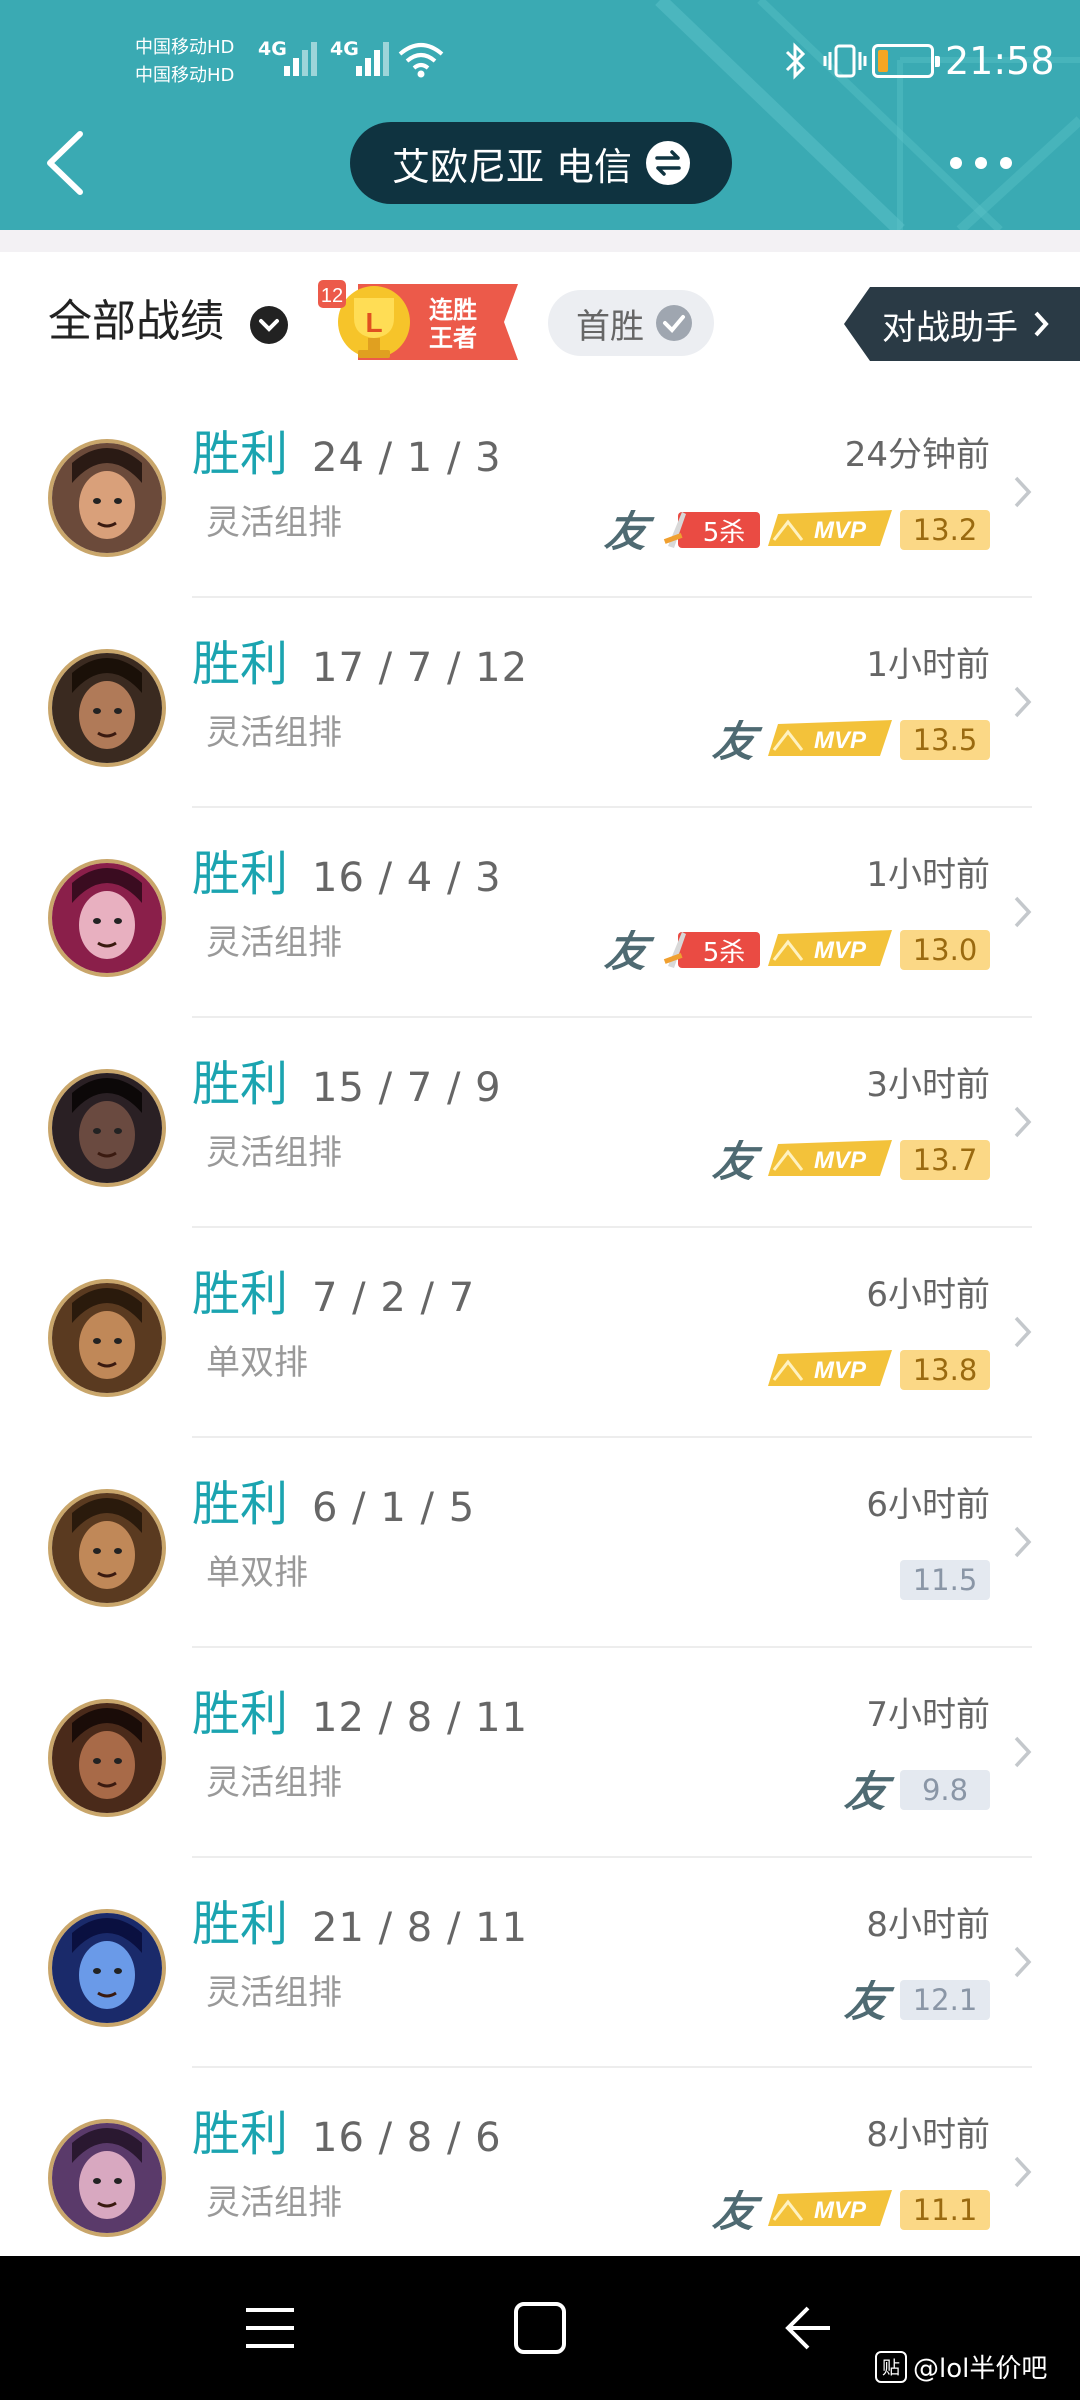 This screenshot has height=2400, width=1080. I want to click on more-dots-icon, so click(981, 163).